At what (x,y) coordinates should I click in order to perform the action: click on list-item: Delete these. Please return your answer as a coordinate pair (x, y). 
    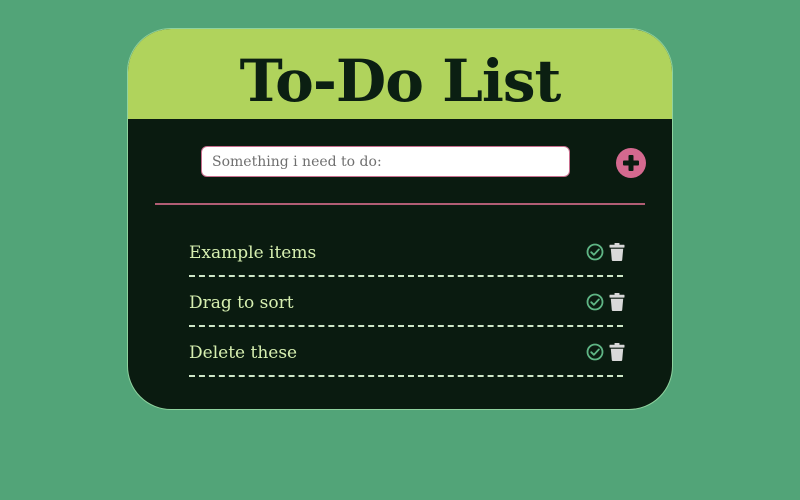
    Looking at the image, I should click on (407, 353).